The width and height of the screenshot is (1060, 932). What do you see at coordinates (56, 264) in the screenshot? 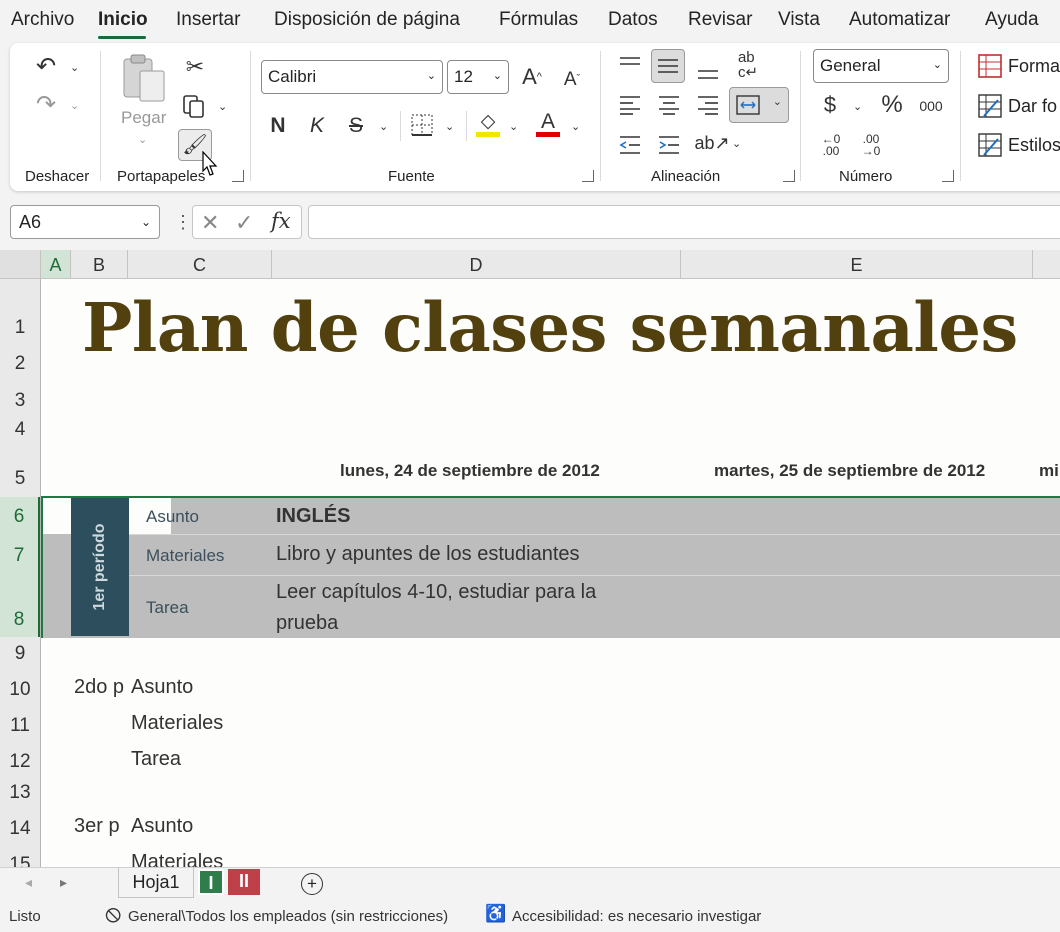
I see `column-header-a: A` at bounding box center [56, 264].